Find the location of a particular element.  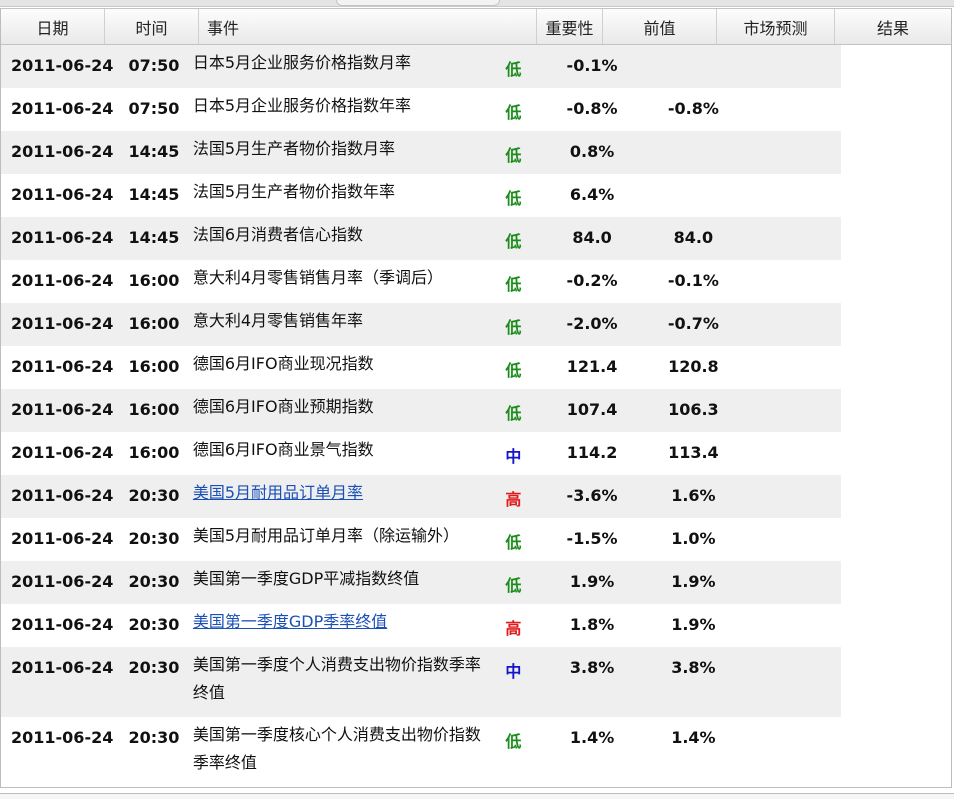

tab-notch is located at coordinates (418, 3).